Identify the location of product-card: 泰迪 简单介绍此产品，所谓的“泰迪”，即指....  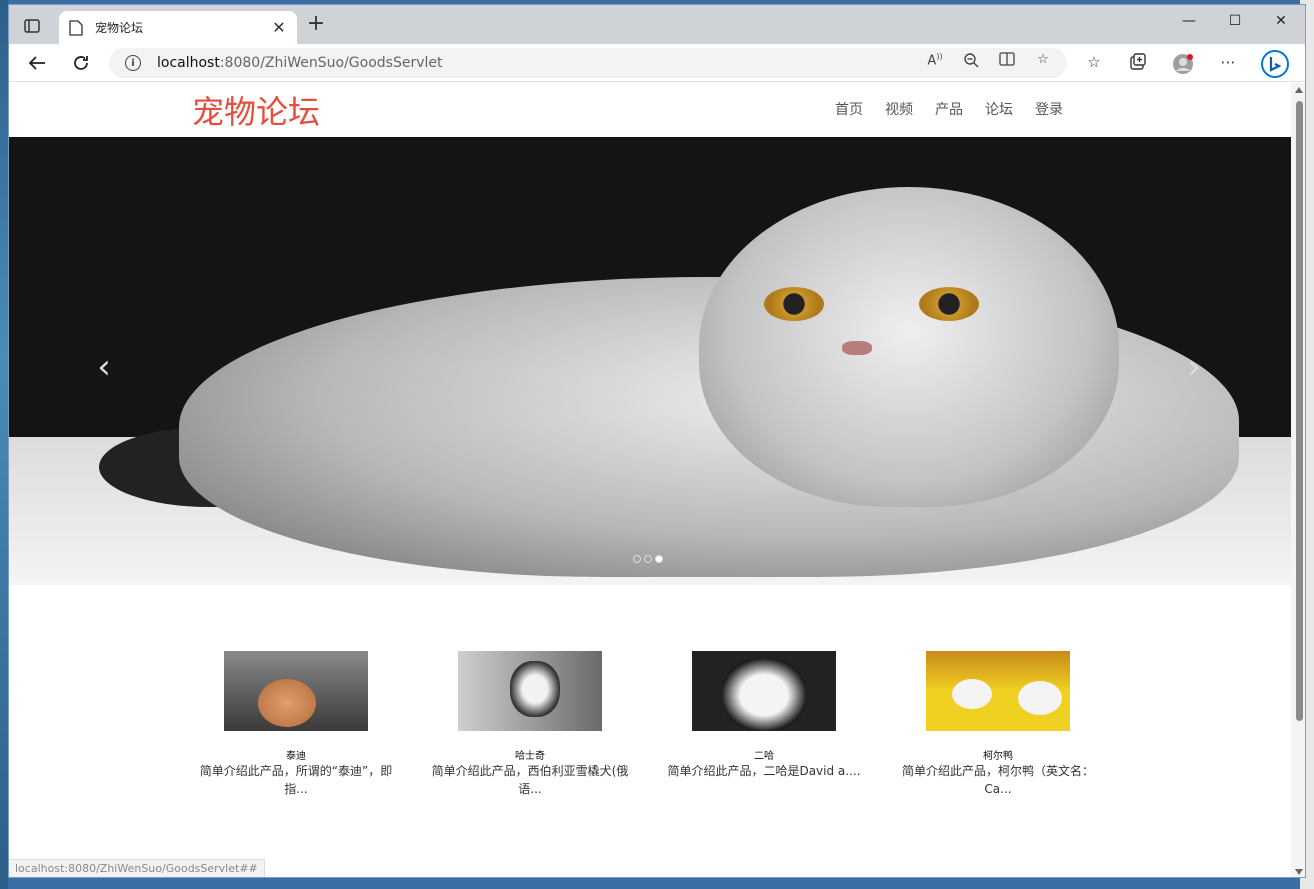
(296, 724).